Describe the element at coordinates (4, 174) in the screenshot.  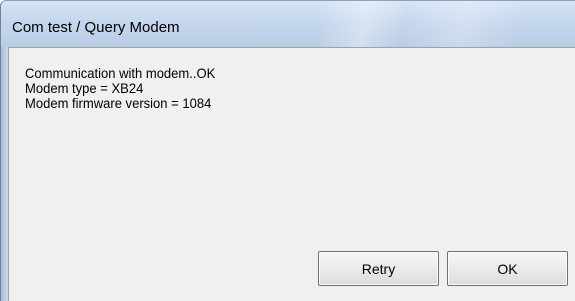
I see `window-frame-left` at that location.